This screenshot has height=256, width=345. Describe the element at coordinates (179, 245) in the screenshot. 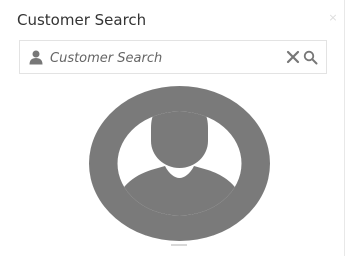

I see `scroll-indicator` at that location.